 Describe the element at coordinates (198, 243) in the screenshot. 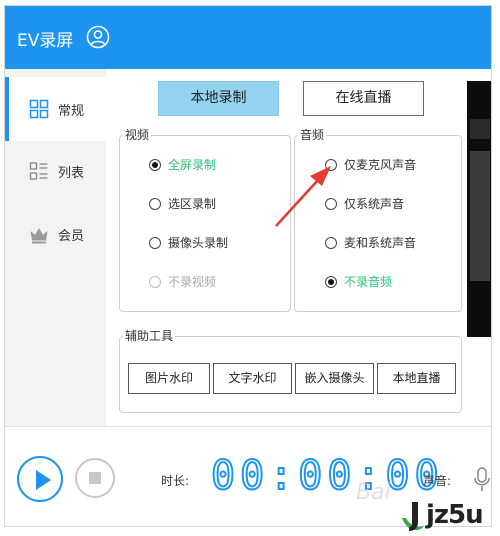

I see `option-label: 摄像头录制` at that location.